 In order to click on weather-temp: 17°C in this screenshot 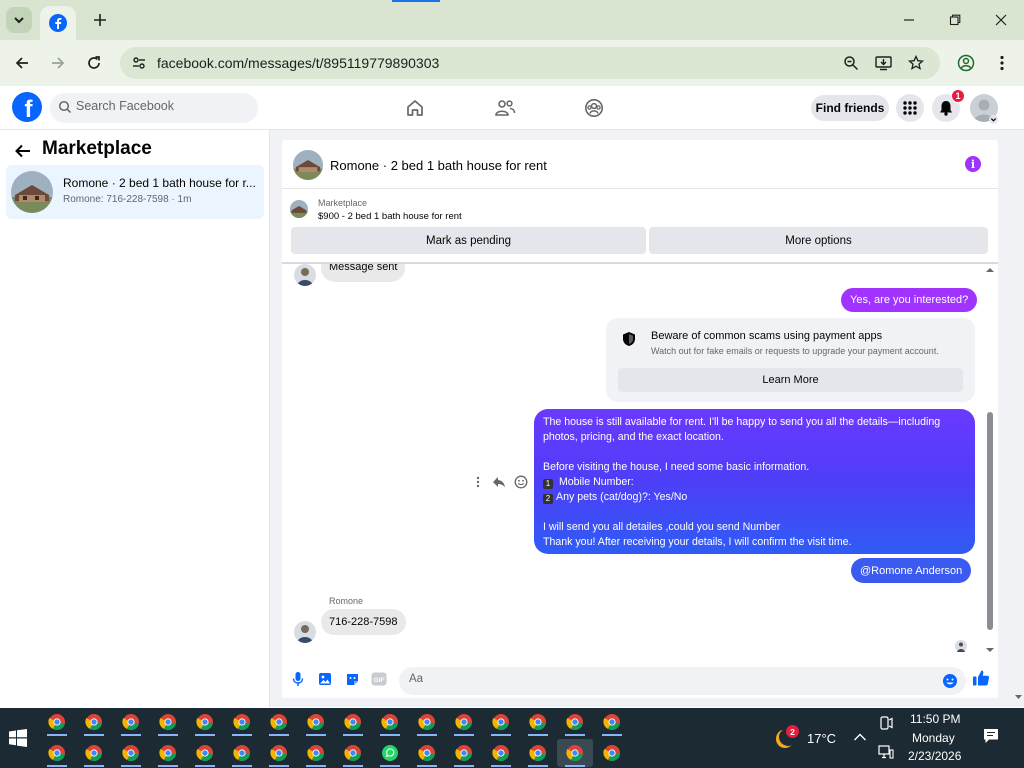, I will do `click(821, 738)`.